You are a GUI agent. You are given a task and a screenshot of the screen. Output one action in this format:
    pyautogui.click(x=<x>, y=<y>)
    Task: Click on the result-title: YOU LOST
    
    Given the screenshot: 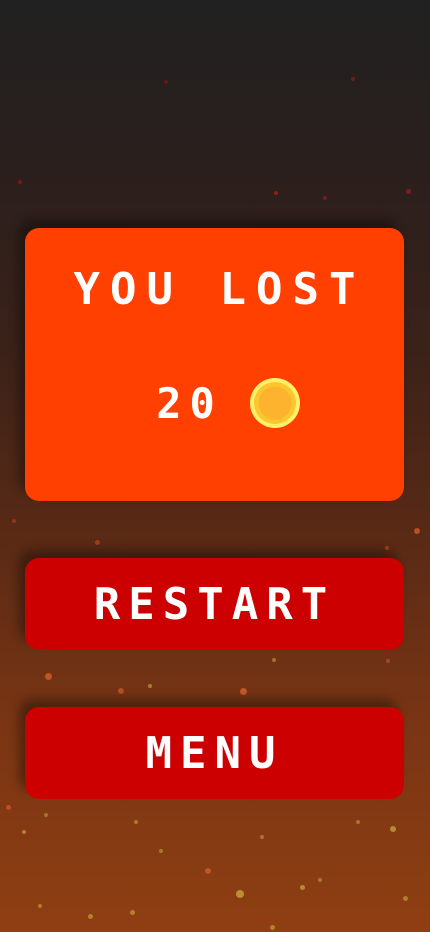 What is the action you would take?
    pyautogui.click(x=219, y=289)
    